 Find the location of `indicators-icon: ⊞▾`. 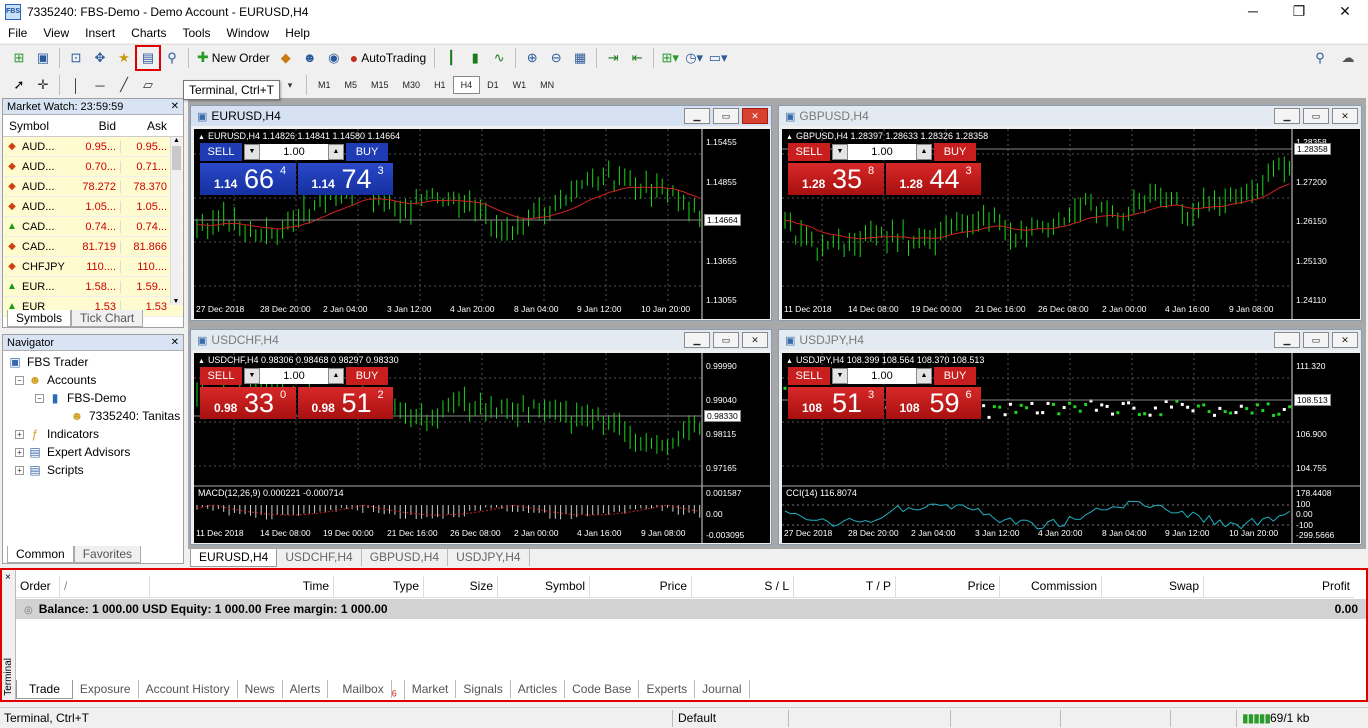

indicators-icon: ⊞▾ is located at coordinates (670, 58).